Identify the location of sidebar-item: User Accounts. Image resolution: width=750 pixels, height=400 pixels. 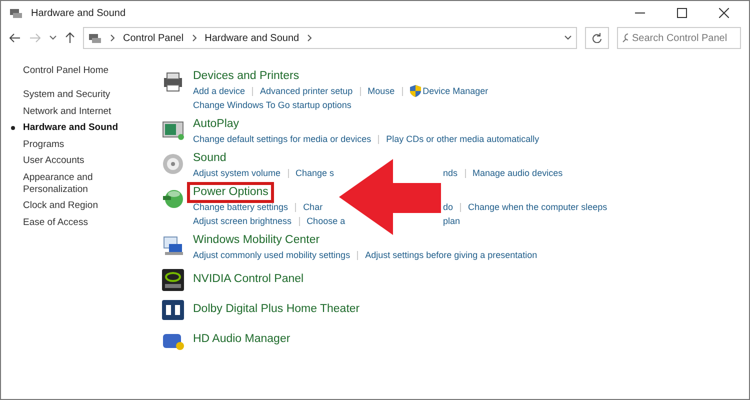
(78, 161).